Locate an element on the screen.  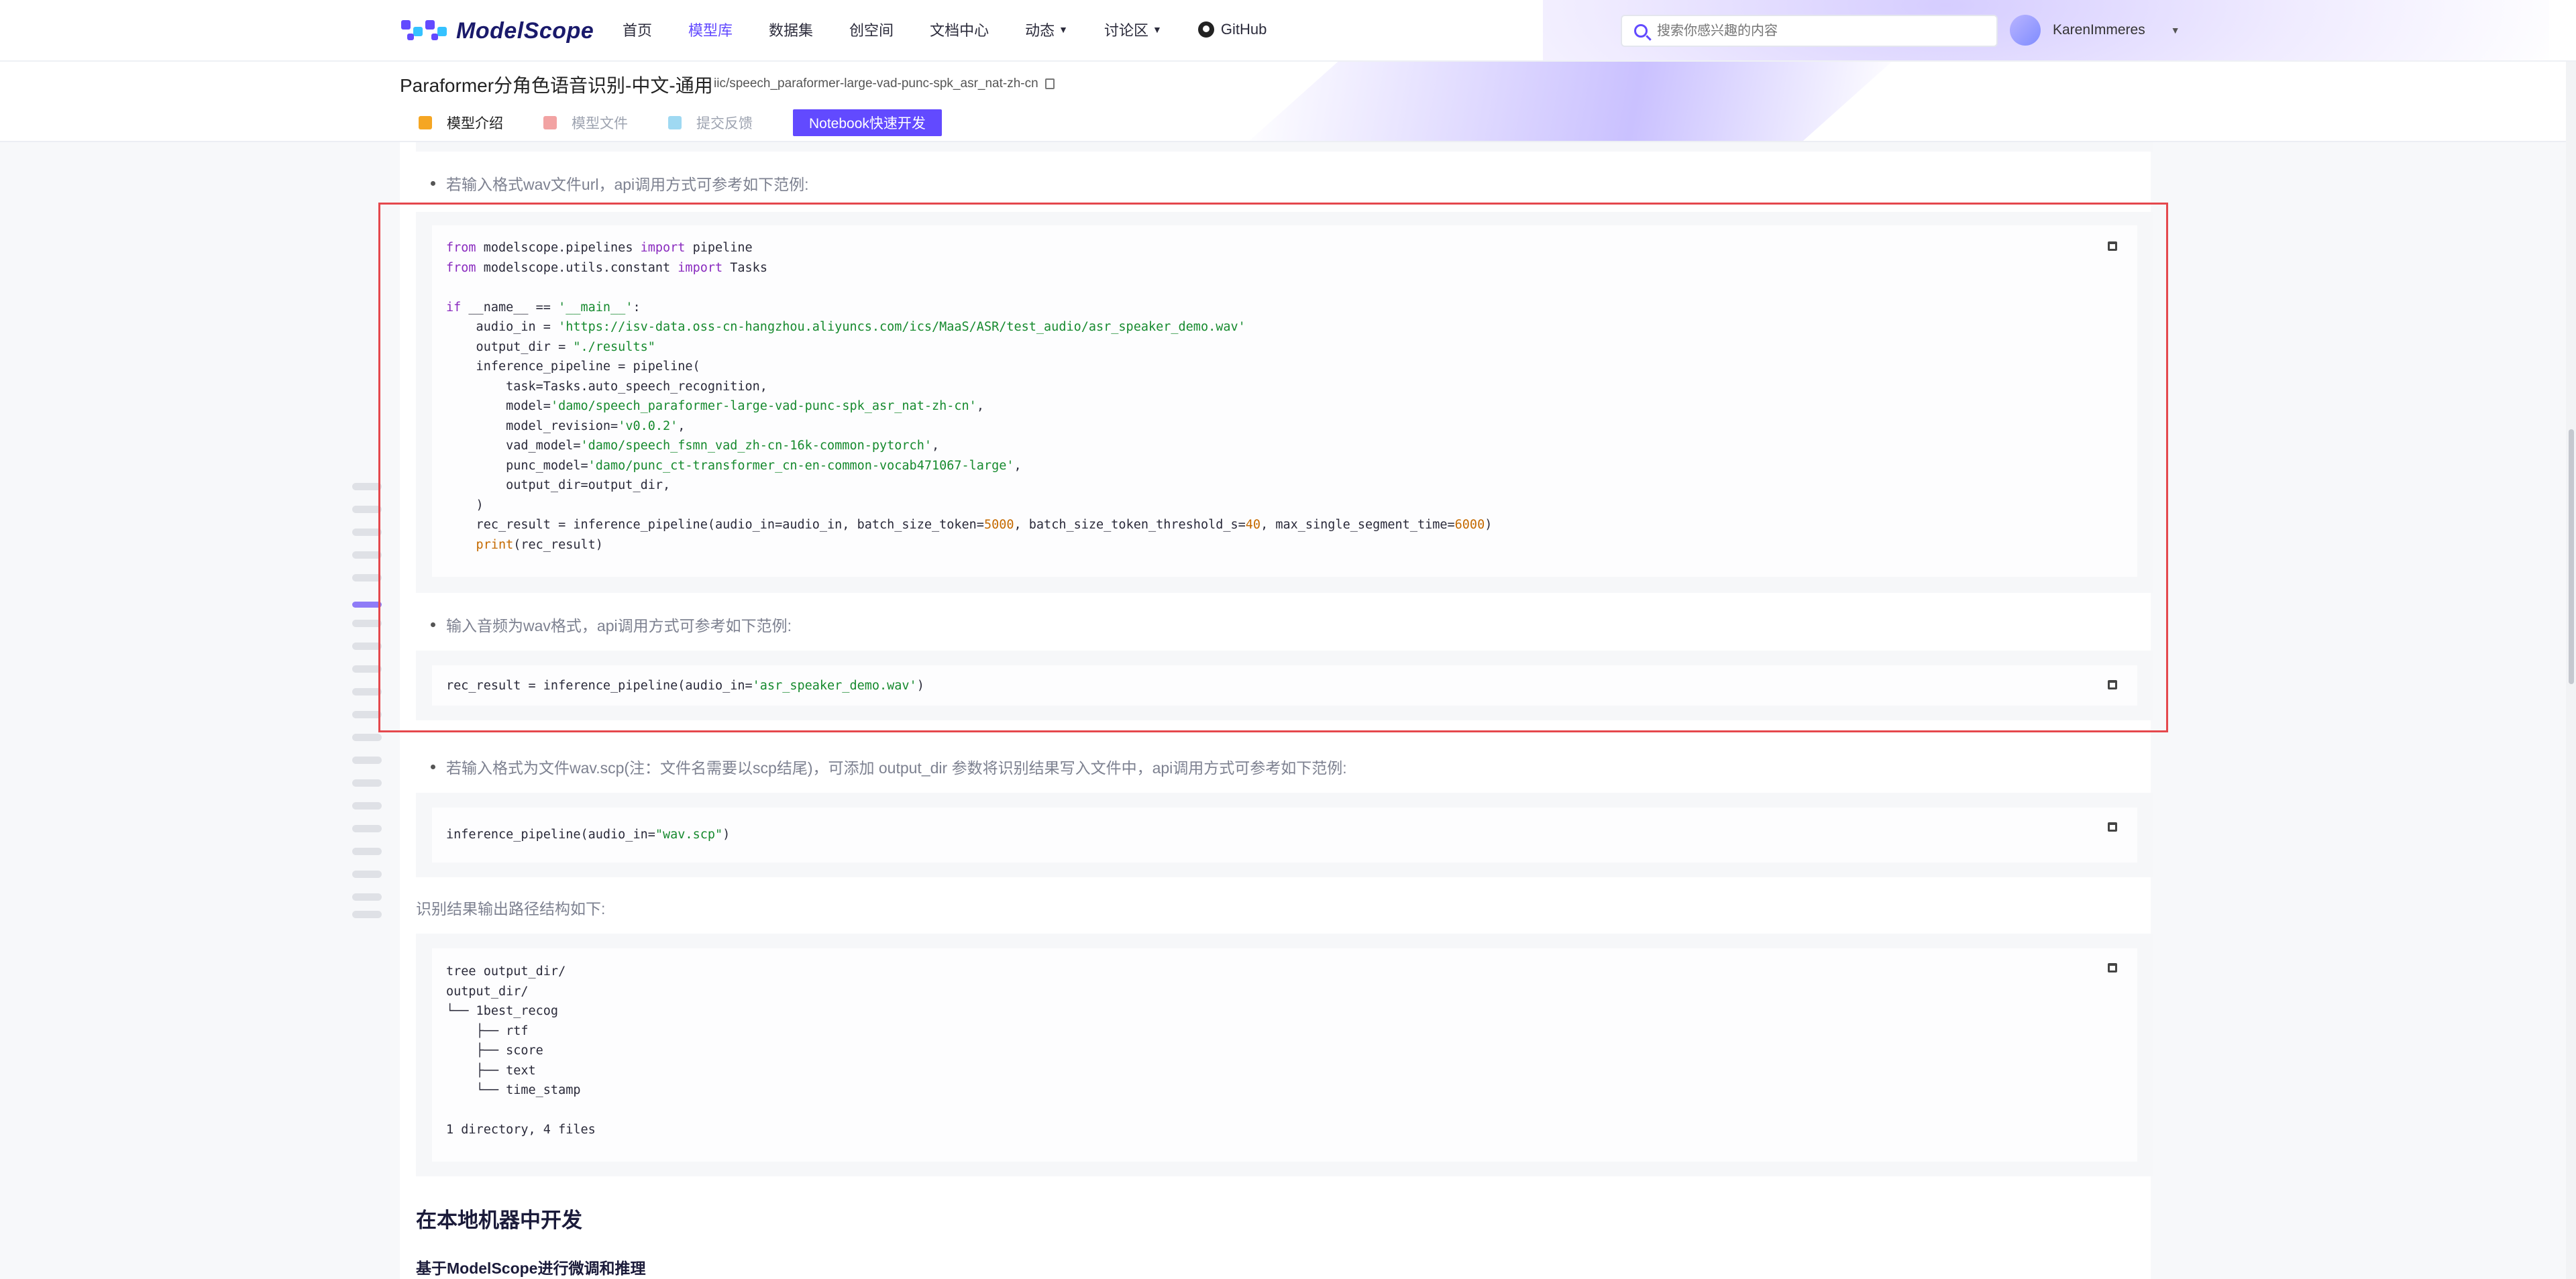
code-line: 1 directory, 4 files is located at coordinates (521, 1130).